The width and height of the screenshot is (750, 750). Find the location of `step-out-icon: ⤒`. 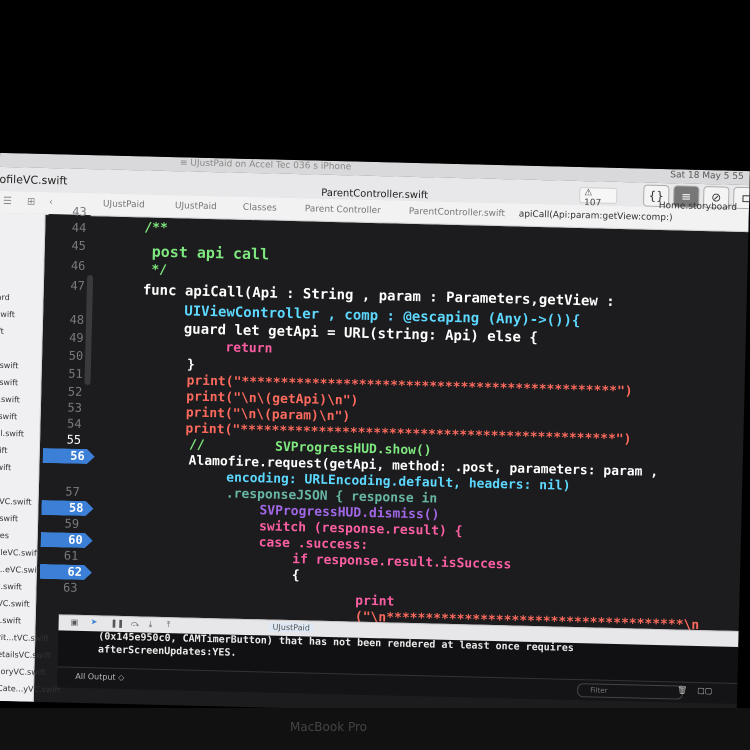

step-out-icon: ⤒ is located at coordinates (169, 625).